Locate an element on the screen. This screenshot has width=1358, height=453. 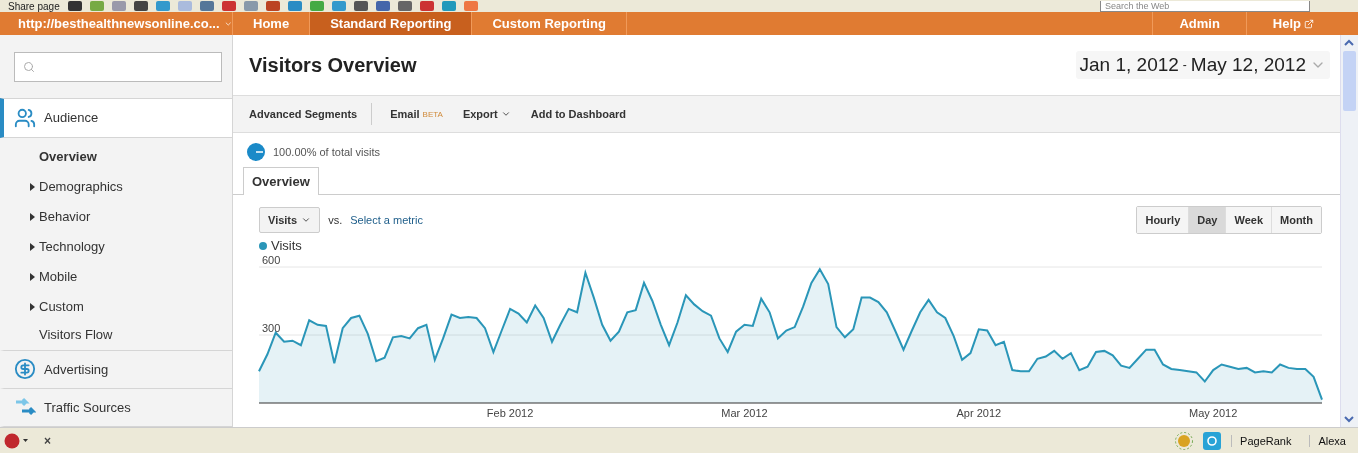
date-range-picker: Jan 1, 2012 - May 12, 2012 is located at coordinates (1202, 65).